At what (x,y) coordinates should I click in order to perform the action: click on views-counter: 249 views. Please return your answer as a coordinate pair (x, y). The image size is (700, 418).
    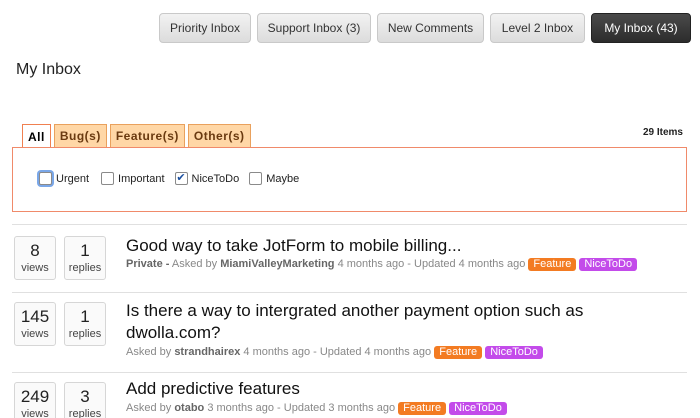
    Looking at the image, I should click on (35, 400).